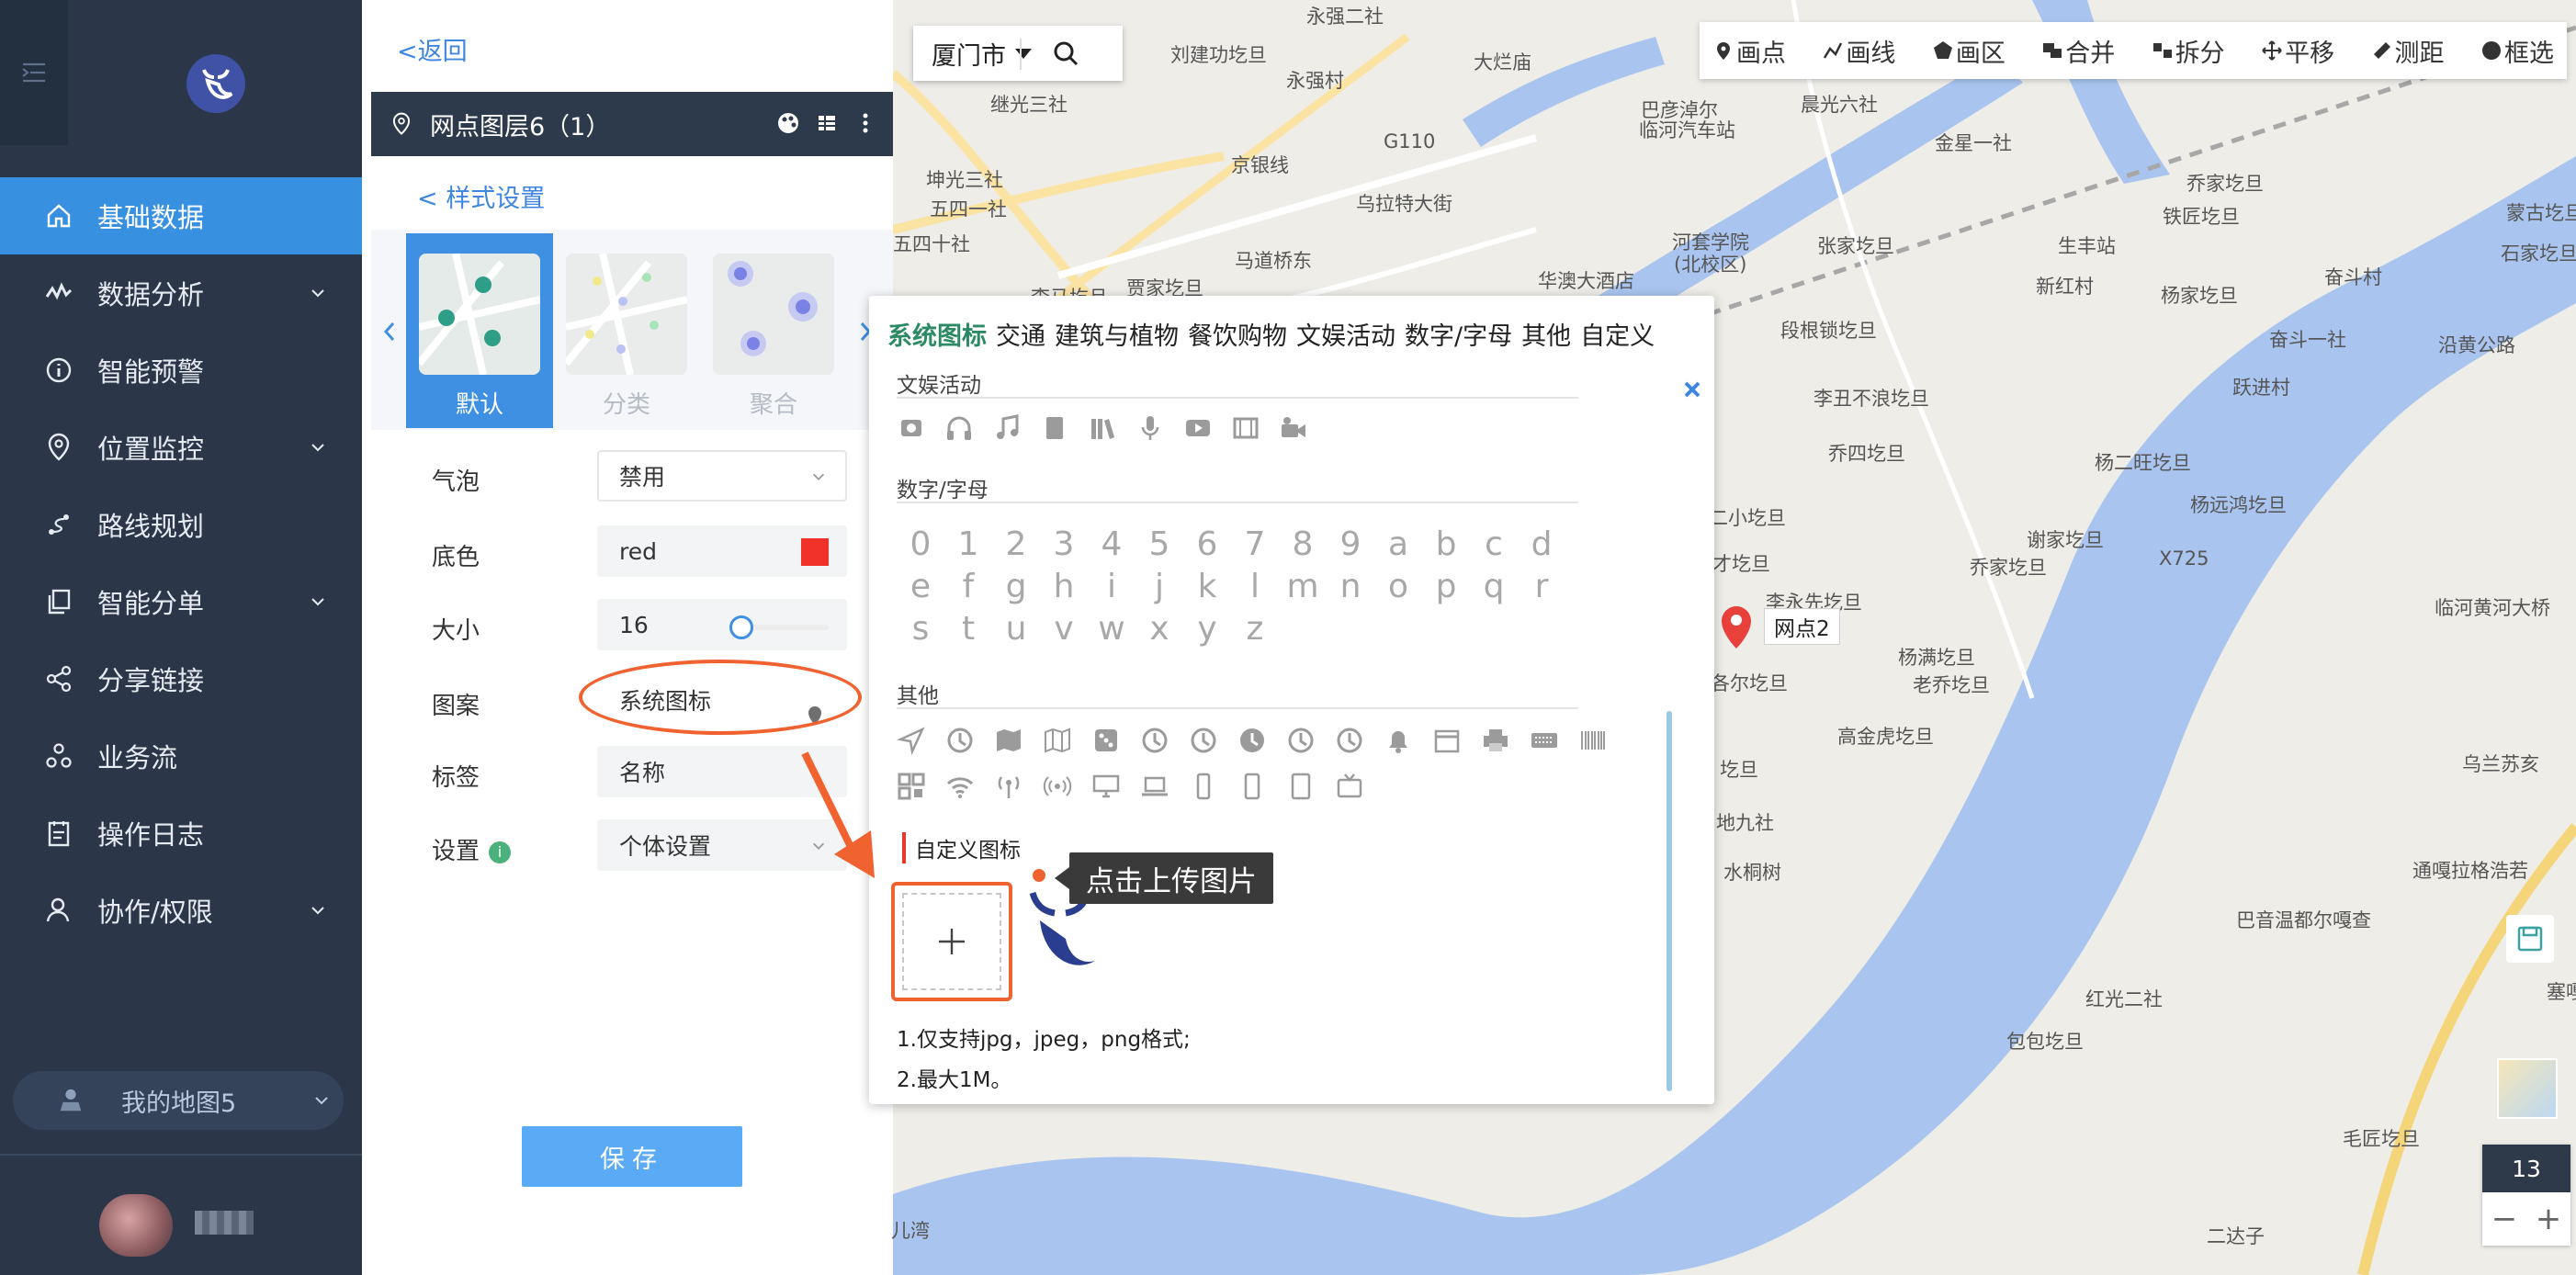 The width and height of the screenshot is (2576, 1275). Describe the element at coordinates (1065, 53) in the screenshot. I see `search-icon` at that location.